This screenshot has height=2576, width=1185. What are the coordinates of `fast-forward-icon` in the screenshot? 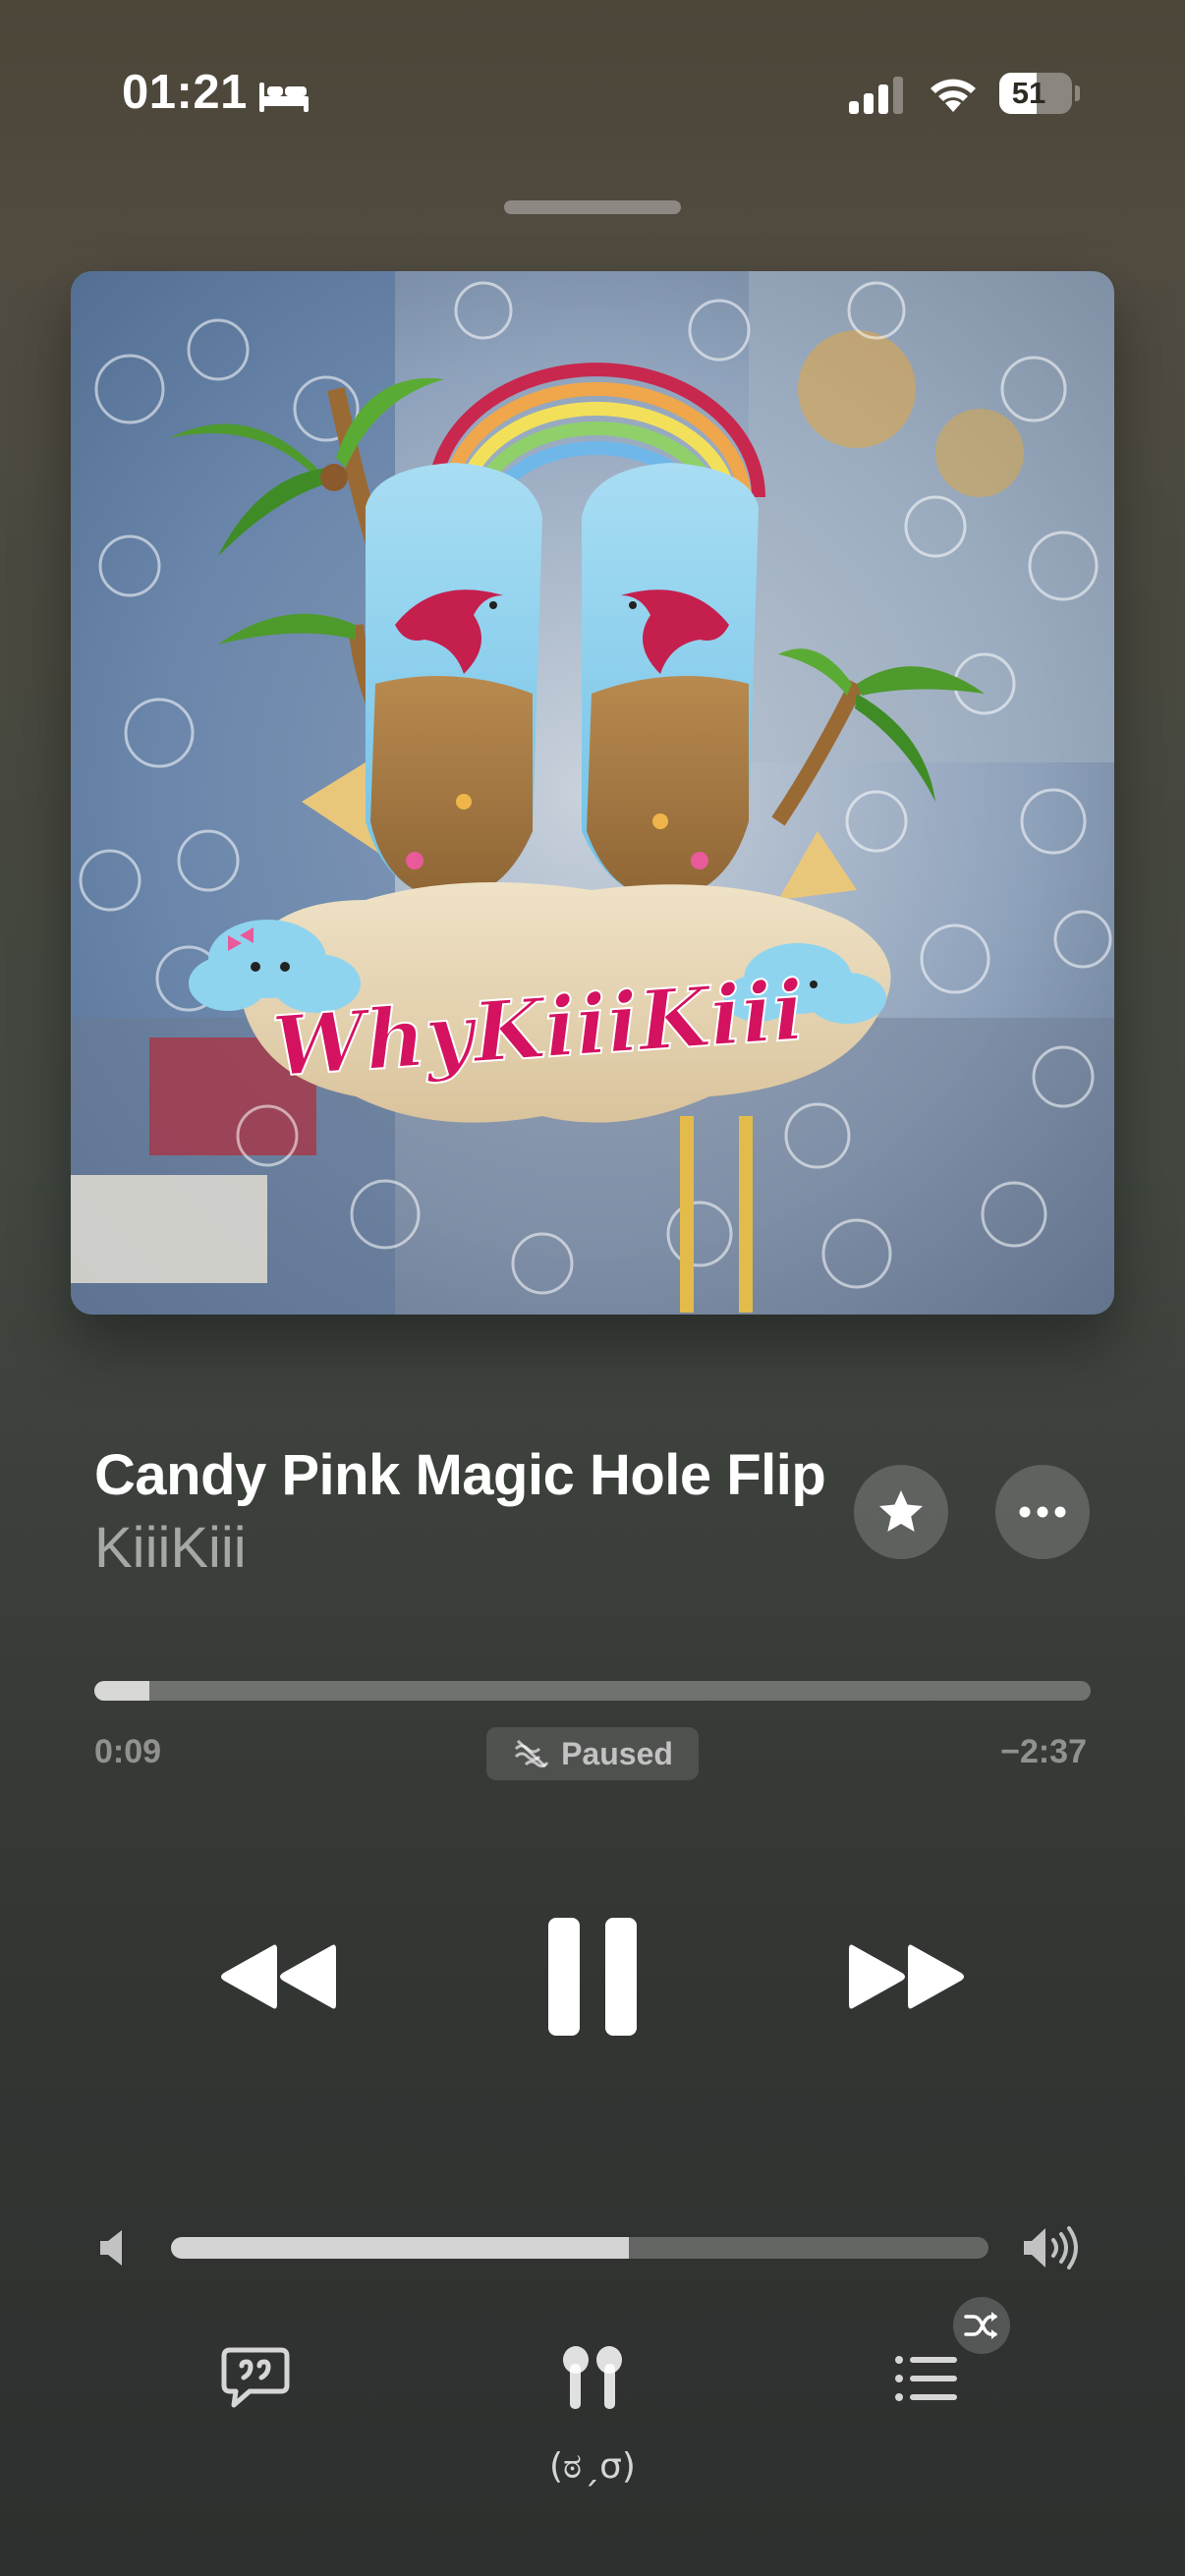 It's located at (908, 1976).